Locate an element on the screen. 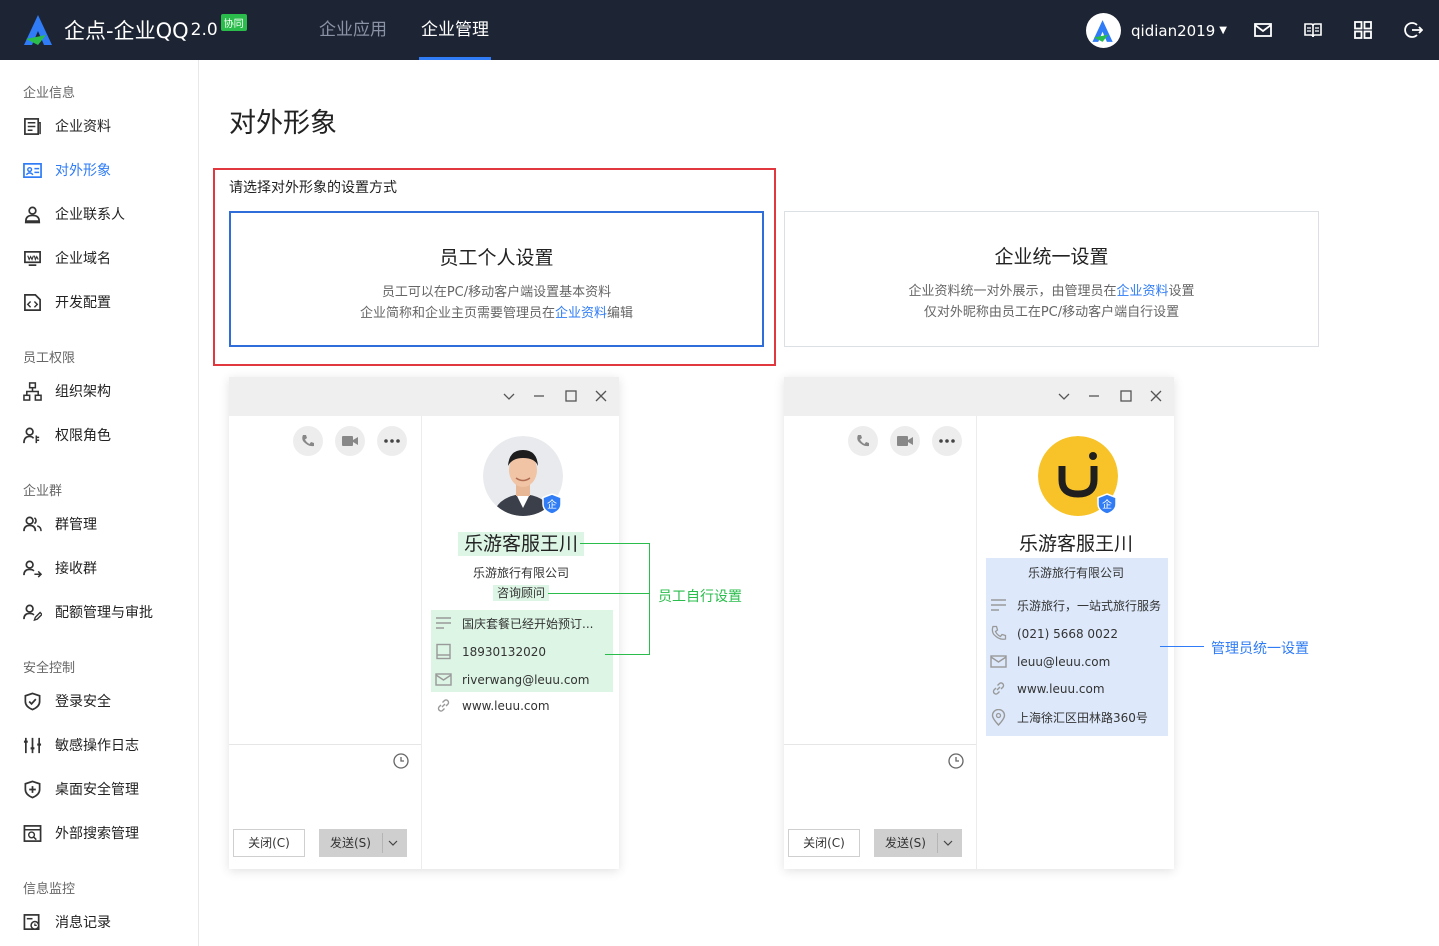 The image size is (1439, 946). sidebar-item-enterprise-profile: 企业资料 is located at coordinates (67, 126).